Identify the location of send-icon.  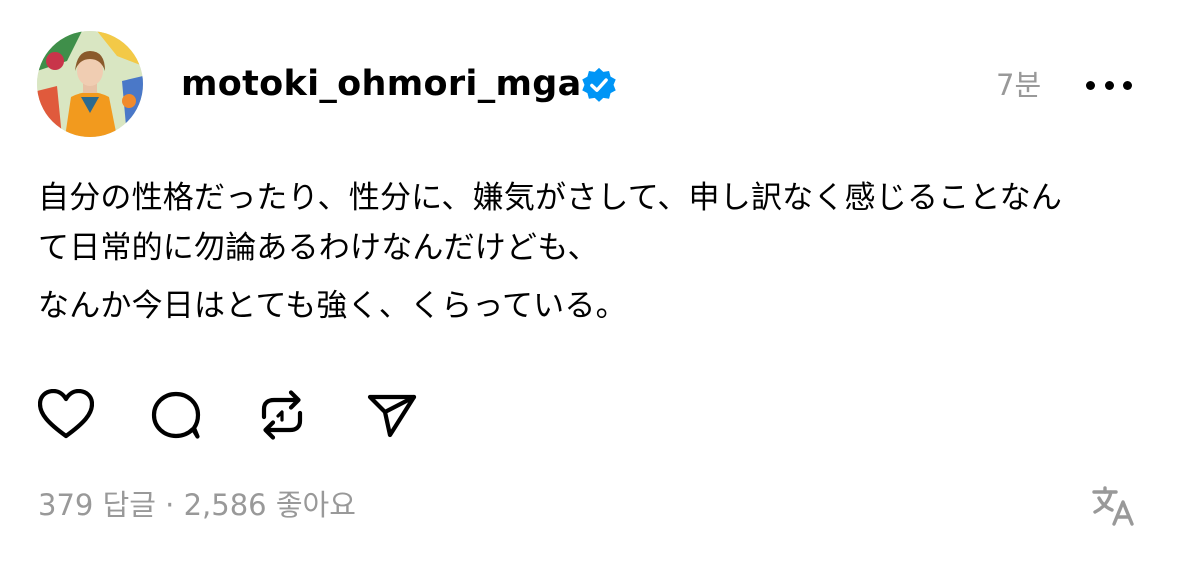
(392, 415).